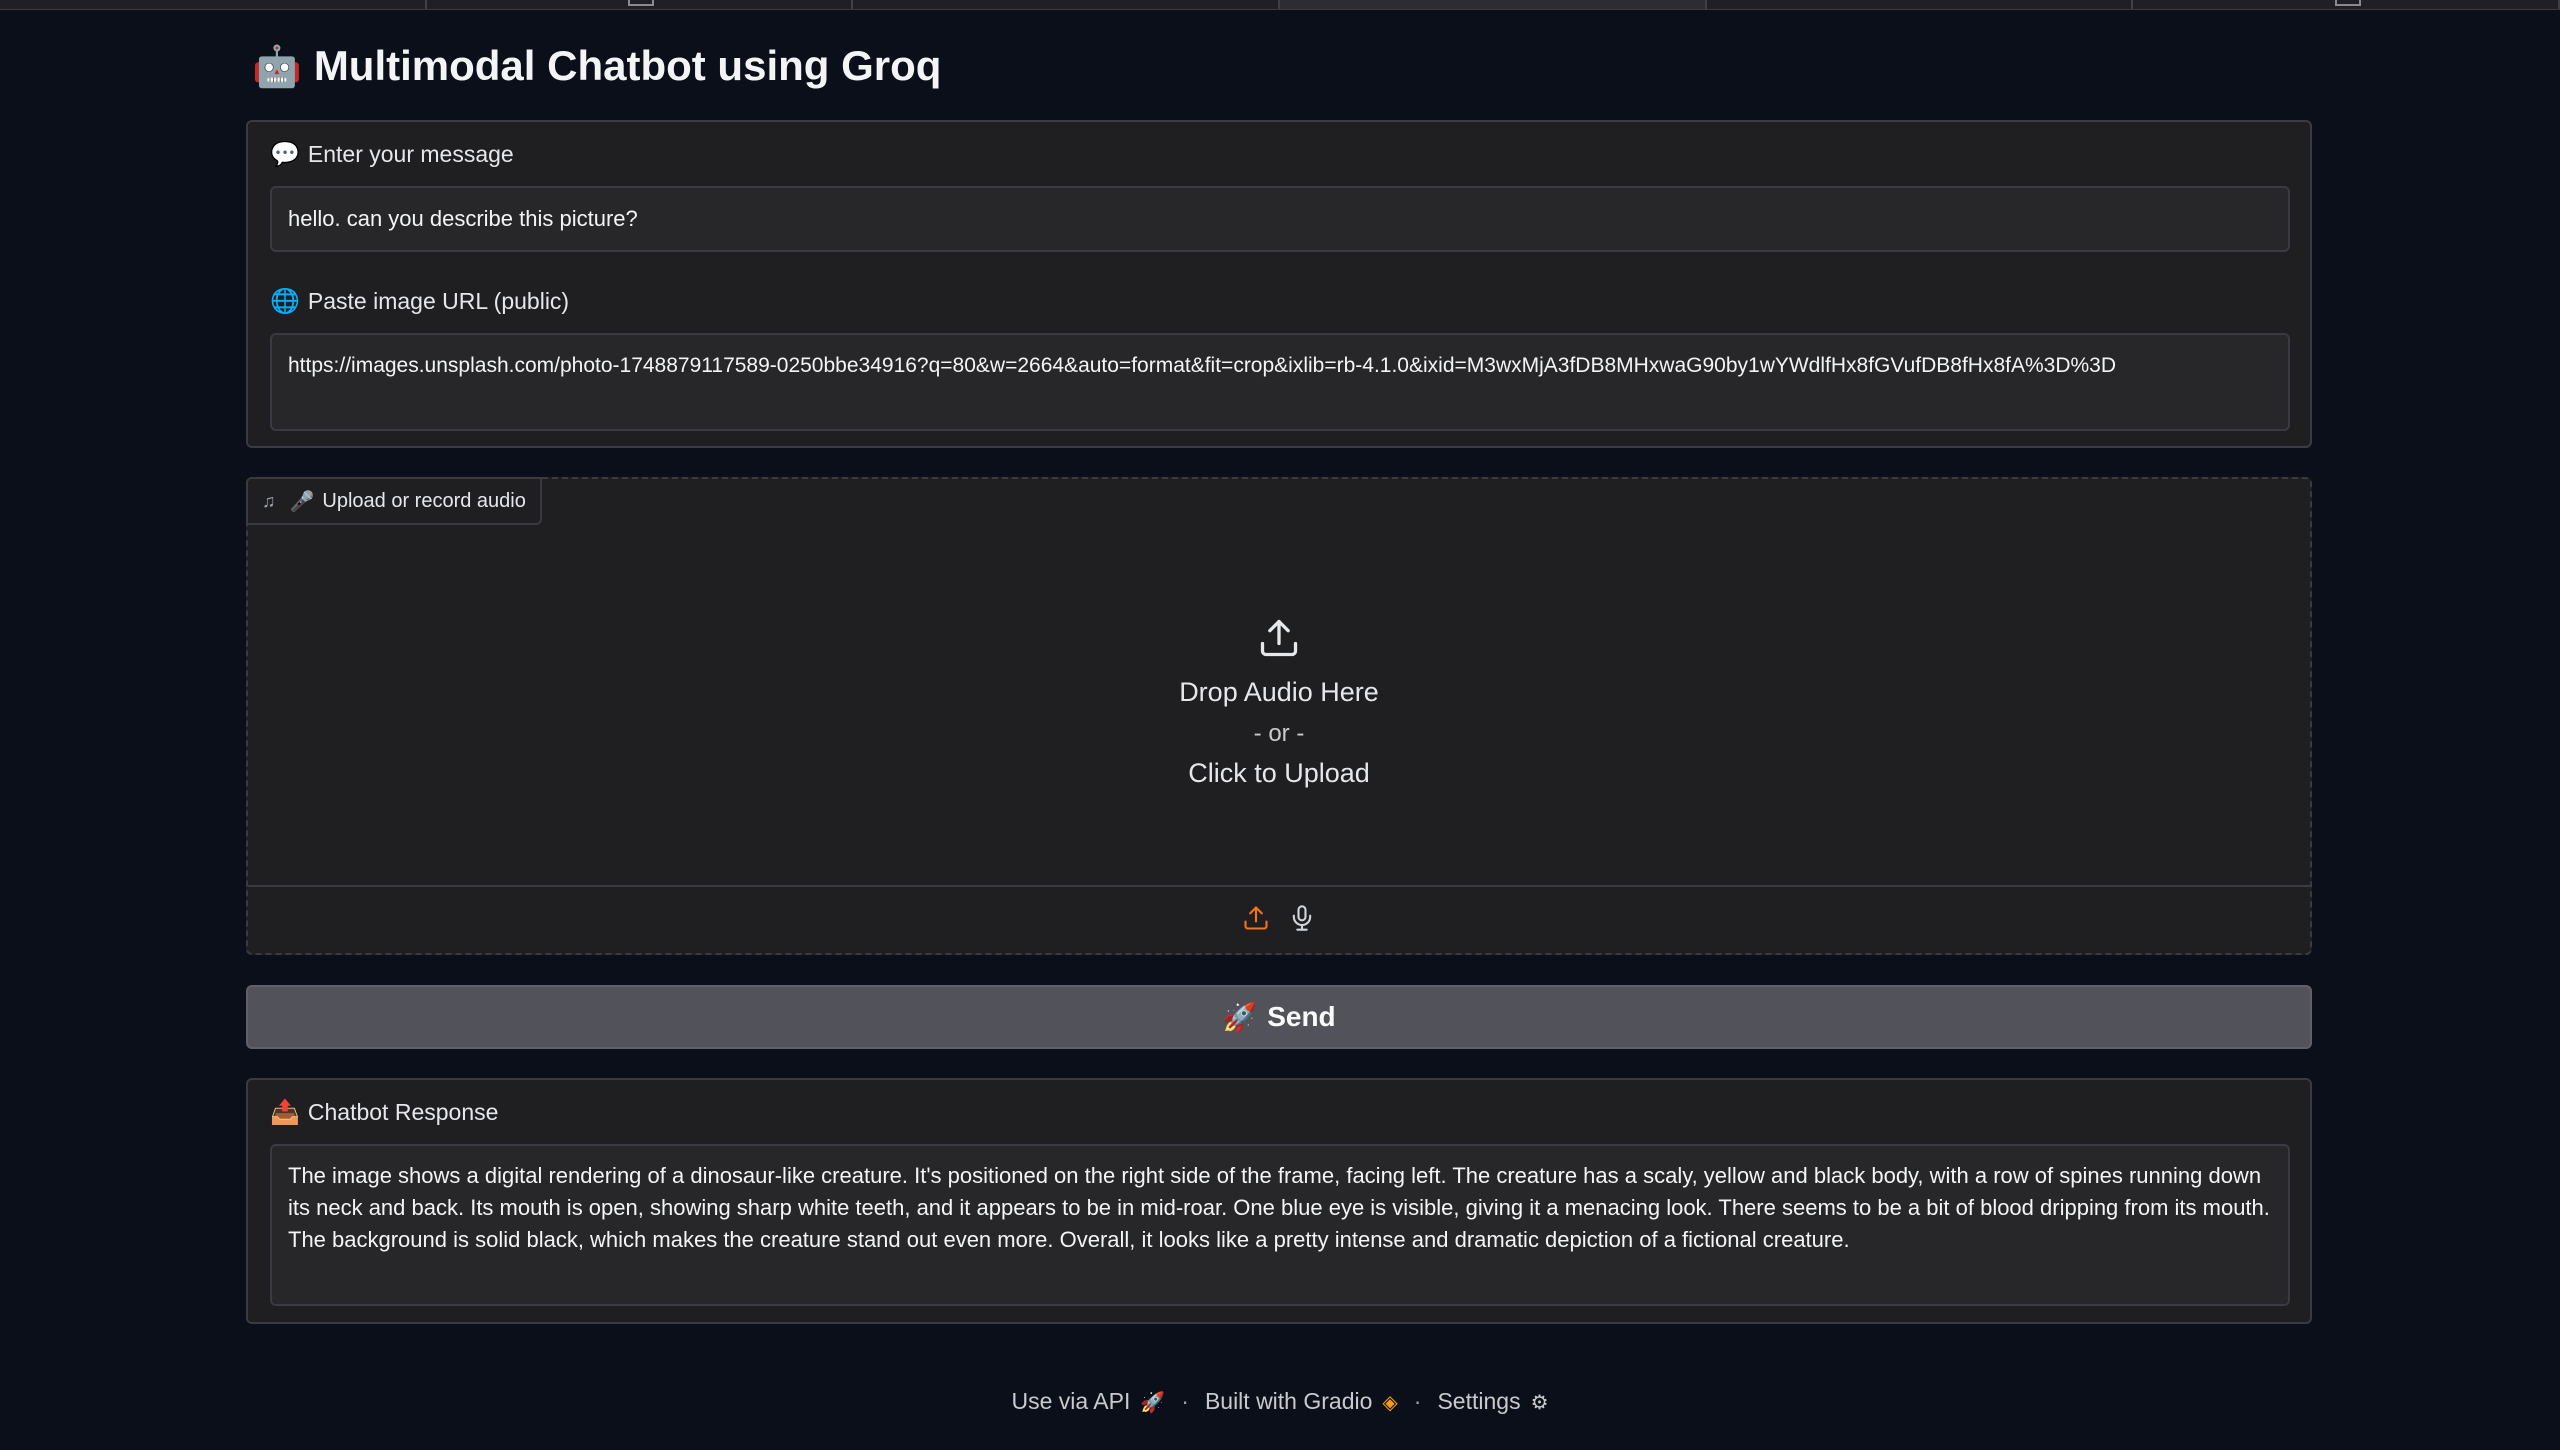  Describe the element at coordinates (1279, 772) in the screenshot. I see `click-to-upload-text: Click to Upload` at that location.